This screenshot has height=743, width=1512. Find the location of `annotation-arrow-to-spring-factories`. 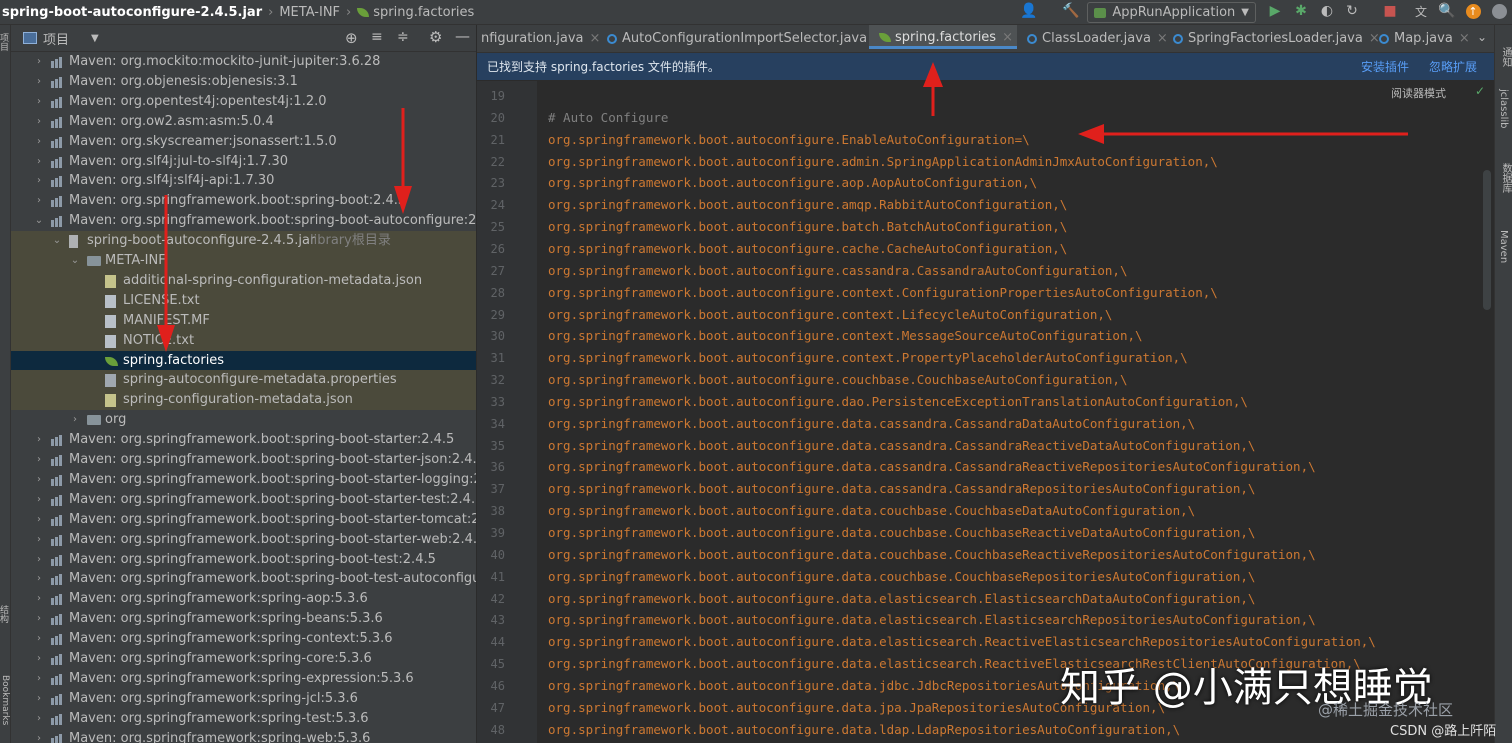

annotation-arrow-to-spring-factories is located at coordinates (166, 273).